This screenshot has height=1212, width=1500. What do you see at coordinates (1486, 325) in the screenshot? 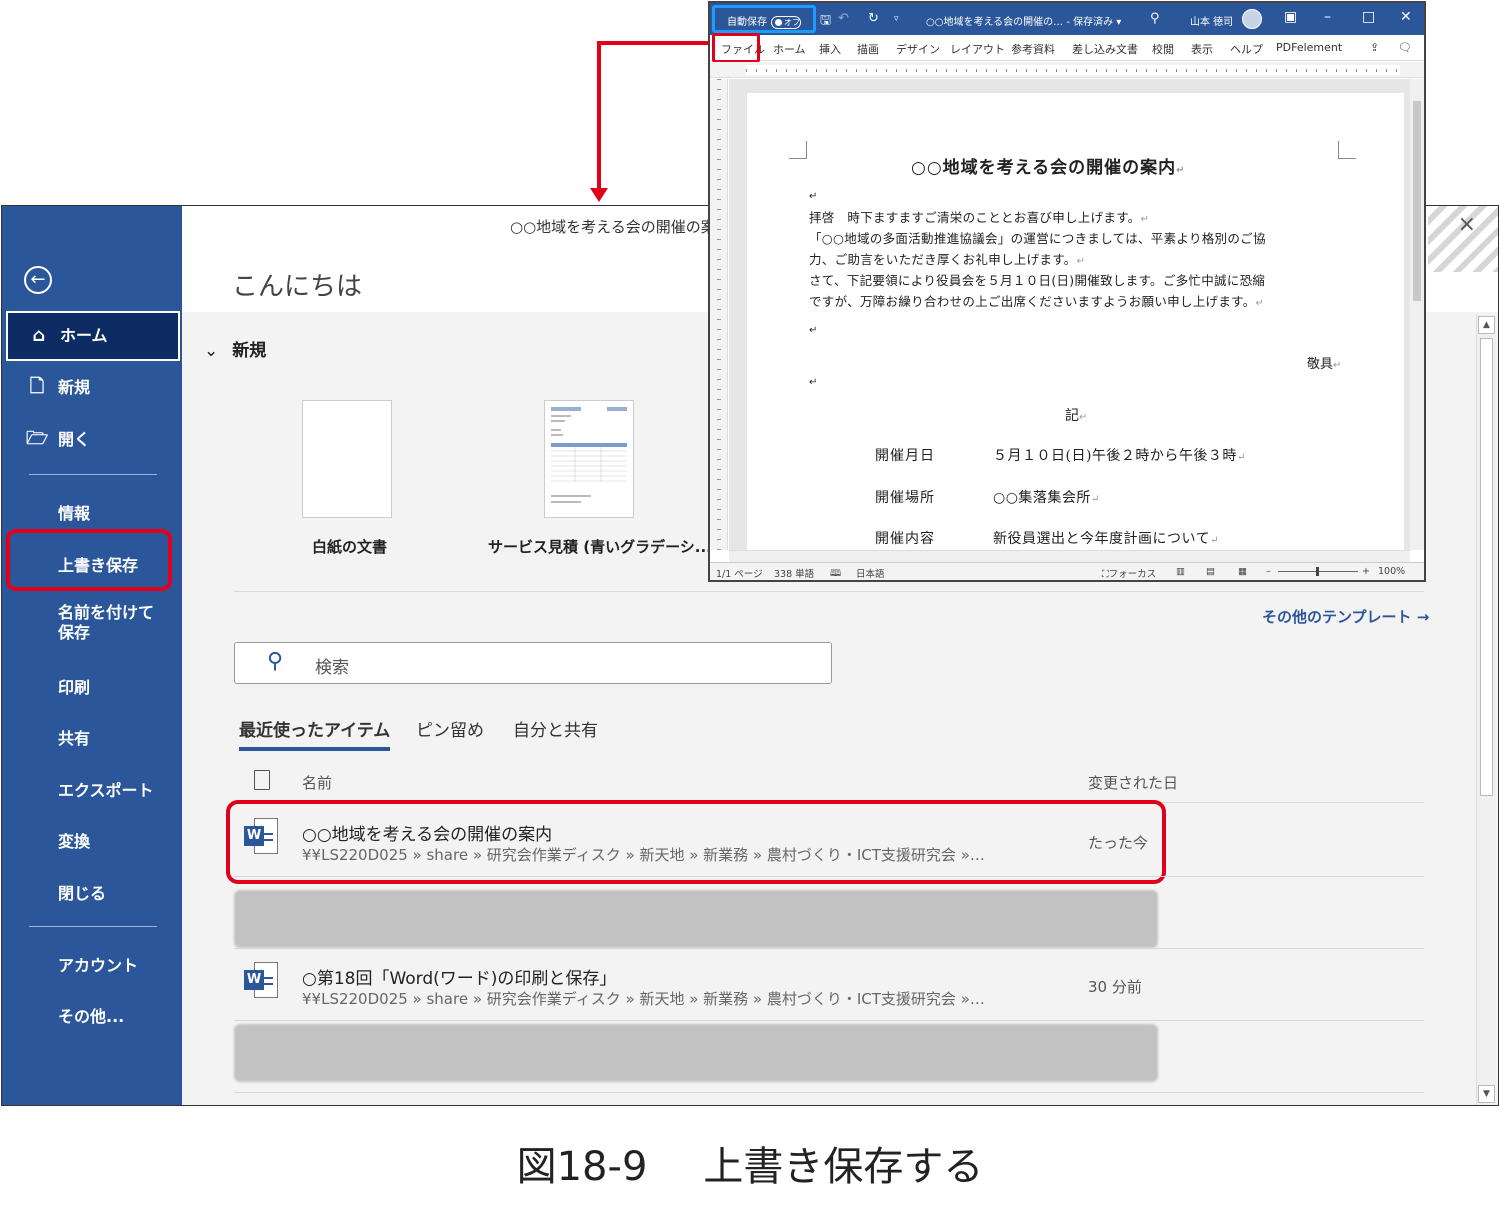
I see `scroll-up-icon: ▲` at bounding box center [1486, 325].